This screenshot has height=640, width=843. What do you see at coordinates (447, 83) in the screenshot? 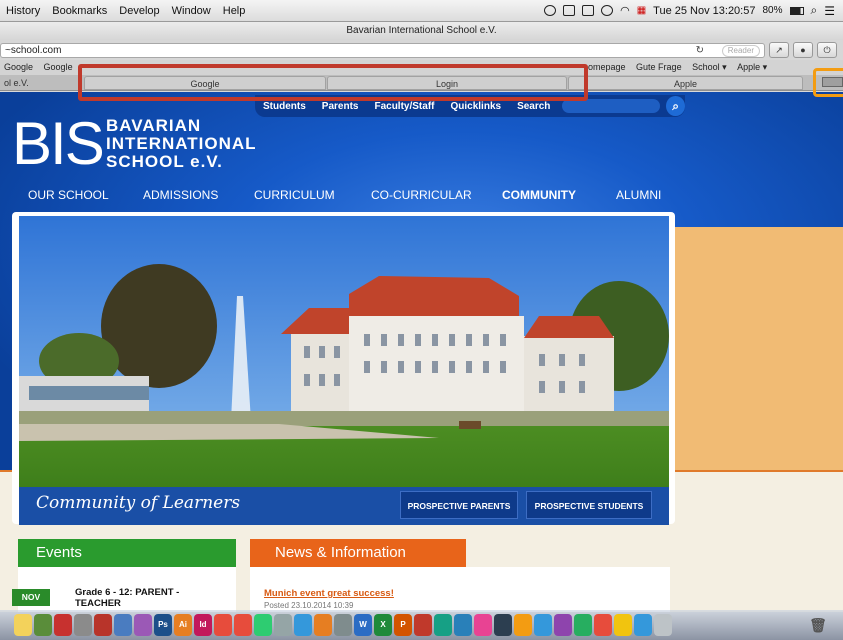
I see `tab-login: Login` at bounding box center [447, 83].